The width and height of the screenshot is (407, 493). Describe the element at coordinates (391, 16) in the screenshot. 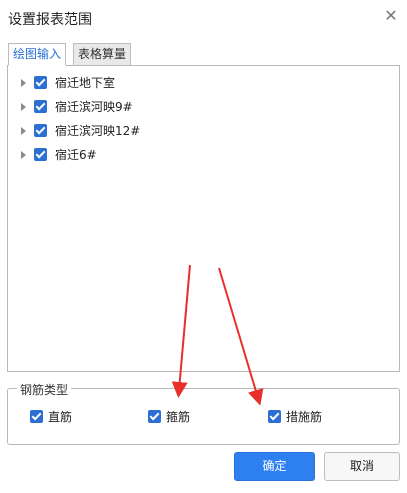

I see `close-icon: ✕` at that location.